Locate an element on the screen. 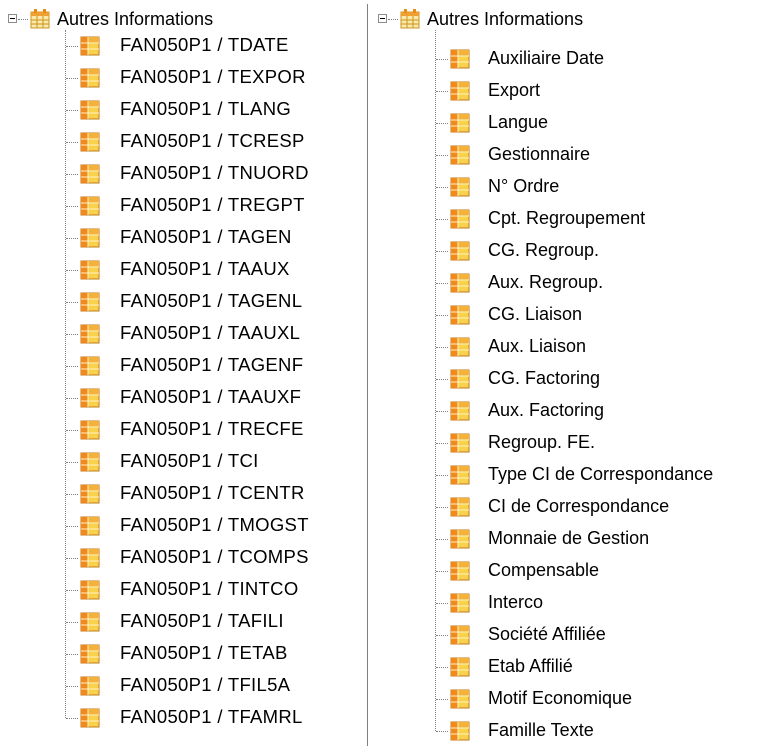  tree-item-label: Export is located at coordinates (514, 90).